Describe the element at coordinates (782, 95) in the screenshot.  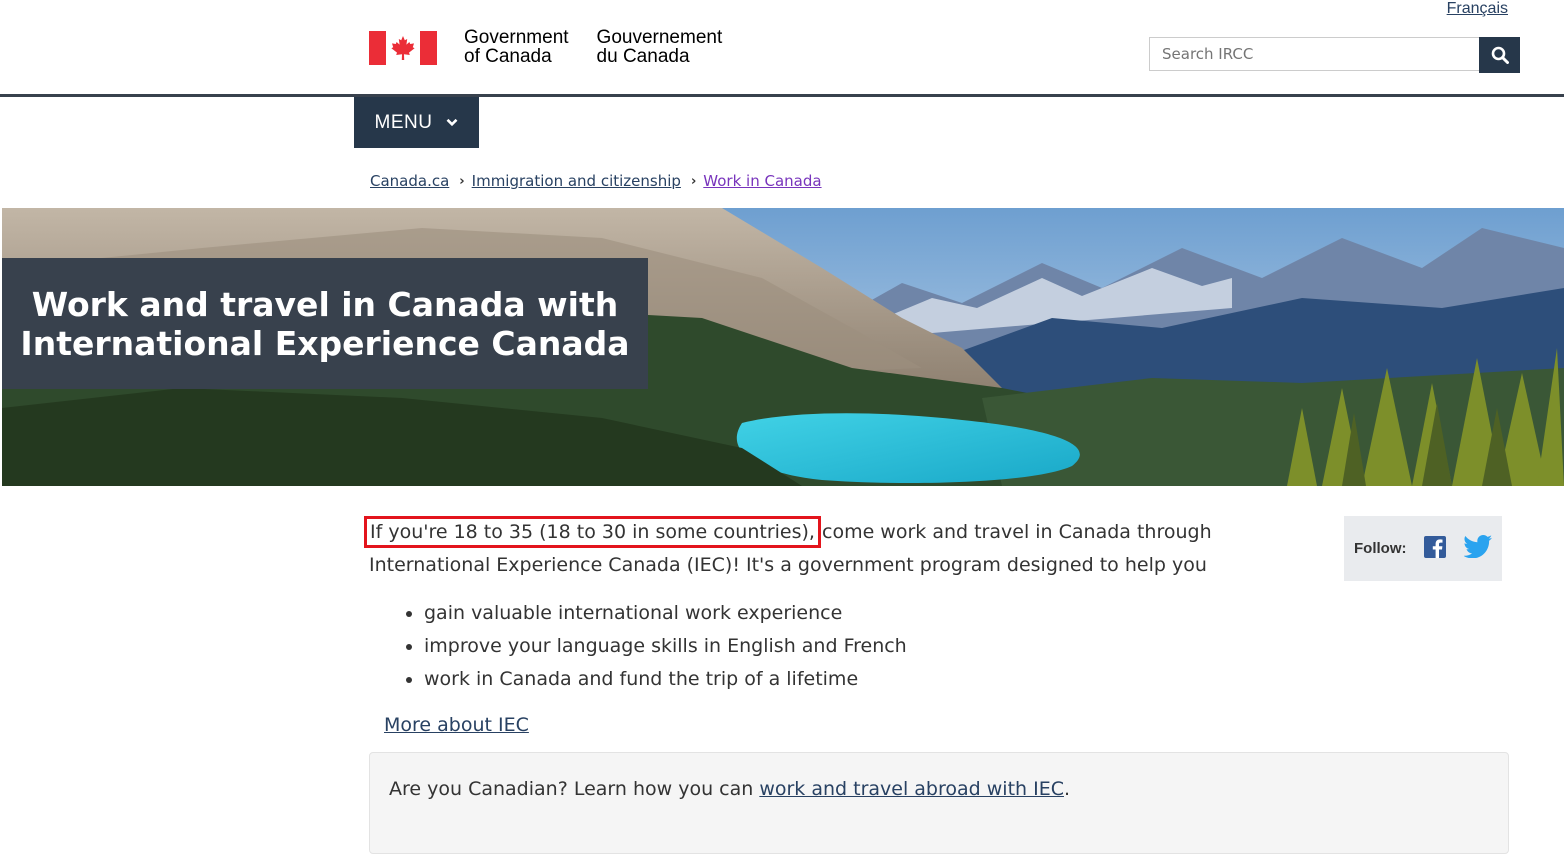
I see `header-divider` at that location.